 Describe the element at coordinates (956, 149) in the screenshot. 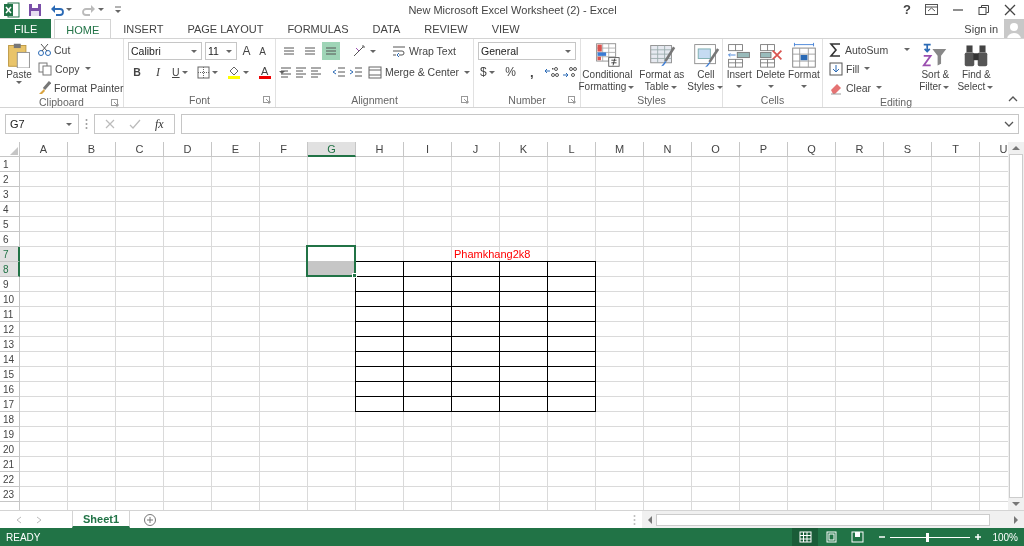

I see `column-header: T` at that location.